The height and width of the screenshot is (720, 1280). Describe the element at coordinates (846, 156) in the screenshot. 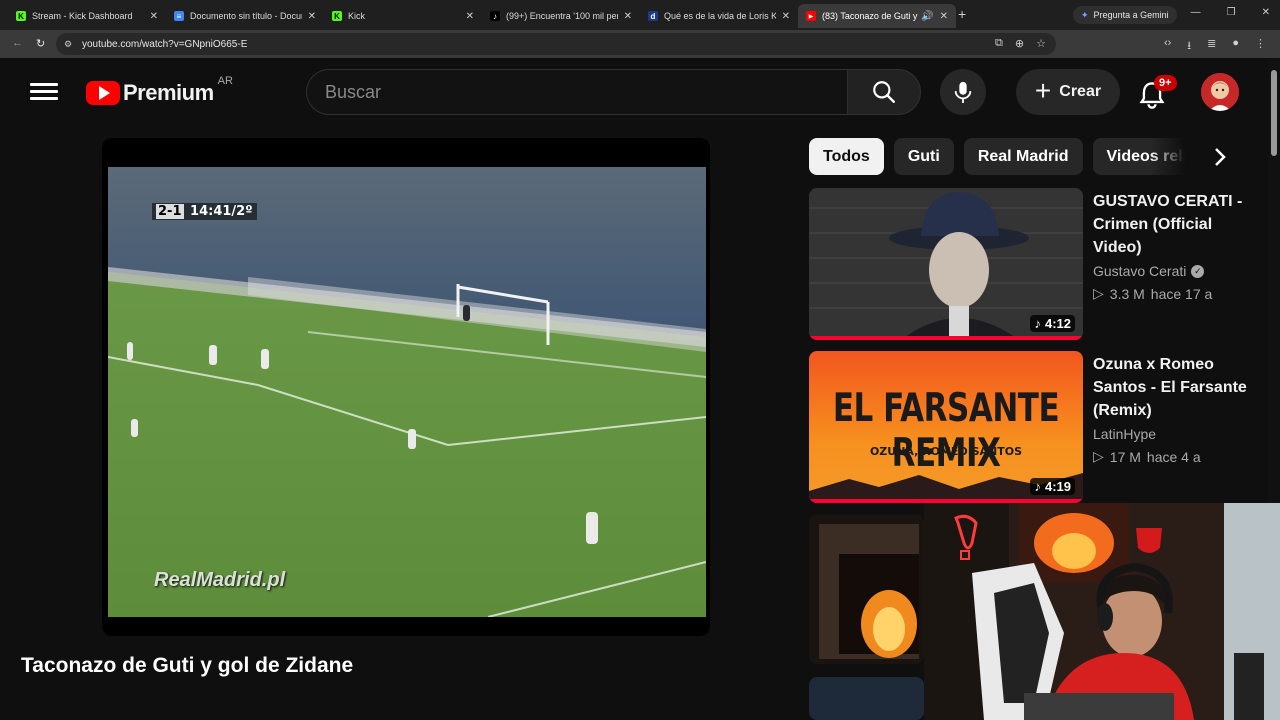

I see `chip-todos: Todos` at that location.